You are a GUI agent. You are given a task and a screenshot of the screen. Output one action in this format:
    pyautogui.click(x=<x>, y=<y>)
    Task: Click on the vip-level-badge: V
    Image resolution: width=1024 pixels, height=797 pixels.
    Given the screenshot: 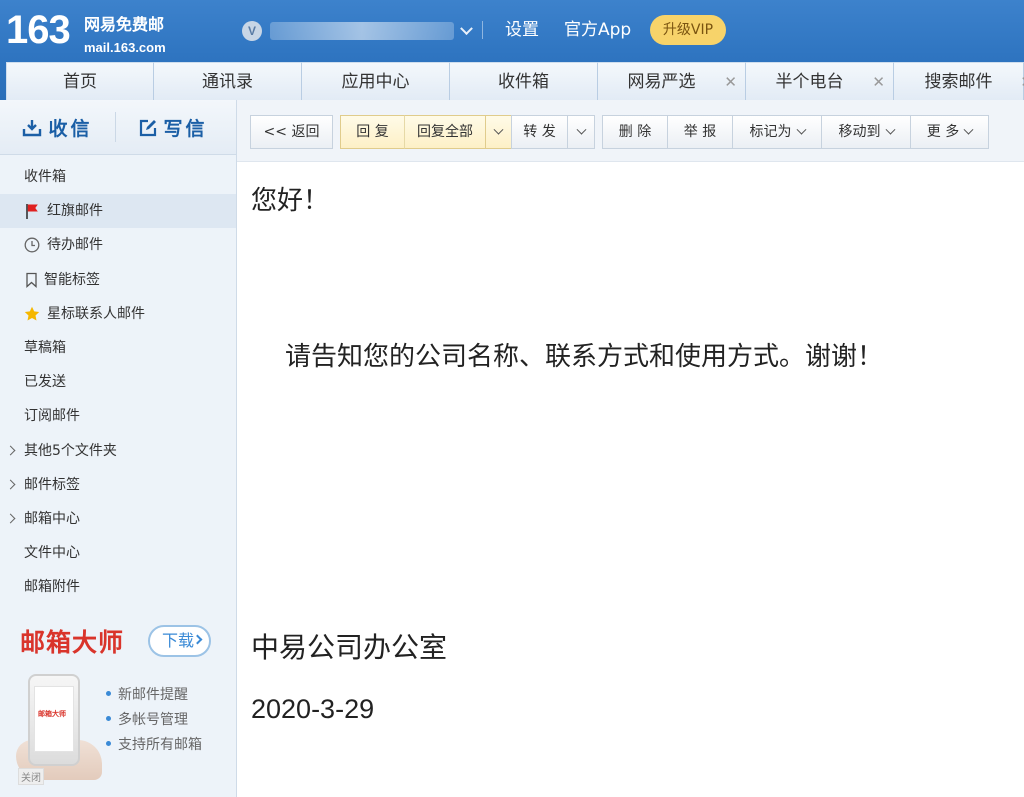 What is the action you would take?
    pyautogui.click(x=252, y=31)
    